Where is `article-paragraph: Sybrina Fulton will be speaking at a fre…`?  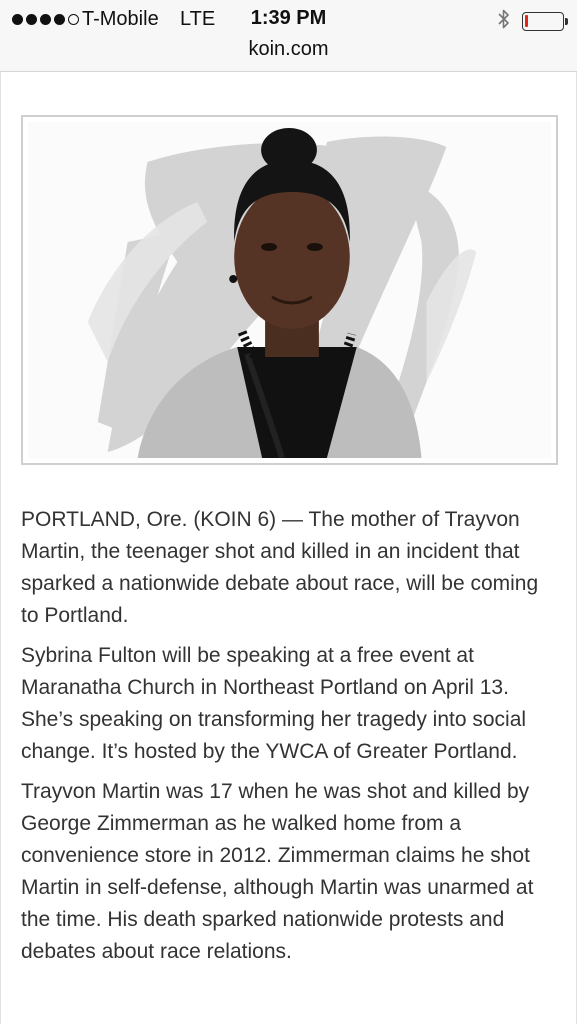
article-paragraph: Sybrina Fulton will be speaking at a fre… is located at coordinates (274, 703).